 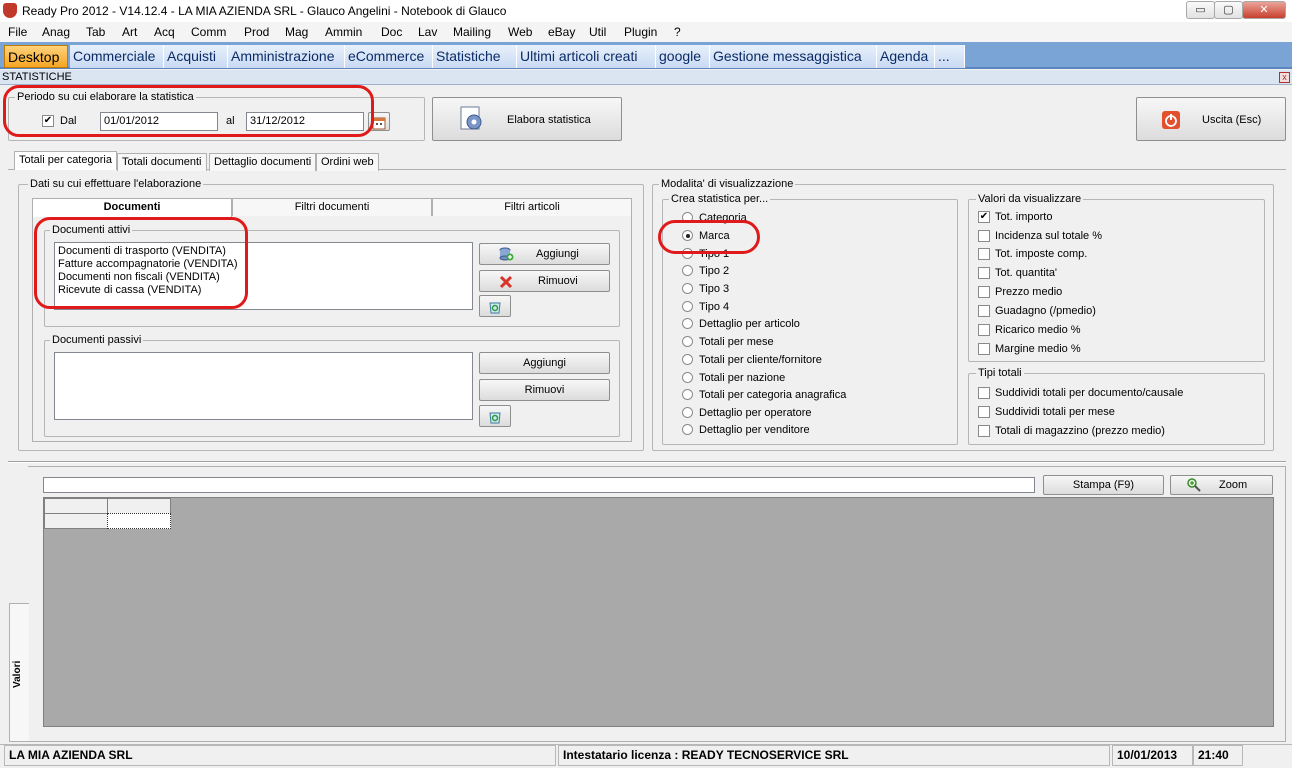 What do you see at coordinates (263, 251) in the screenshot?
I see `list-item: Documenti di trasporto (VENDITA)` at bounding box center [263, 251].